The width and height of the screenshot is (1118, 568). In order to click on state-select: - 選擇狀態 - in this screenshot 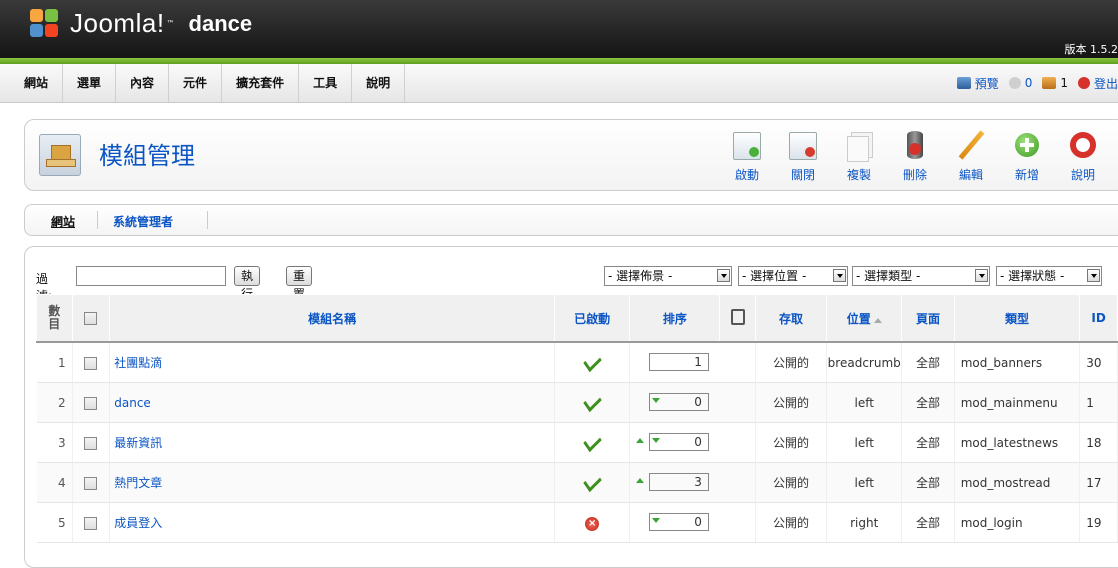, I will do `click(1049, 276)`.